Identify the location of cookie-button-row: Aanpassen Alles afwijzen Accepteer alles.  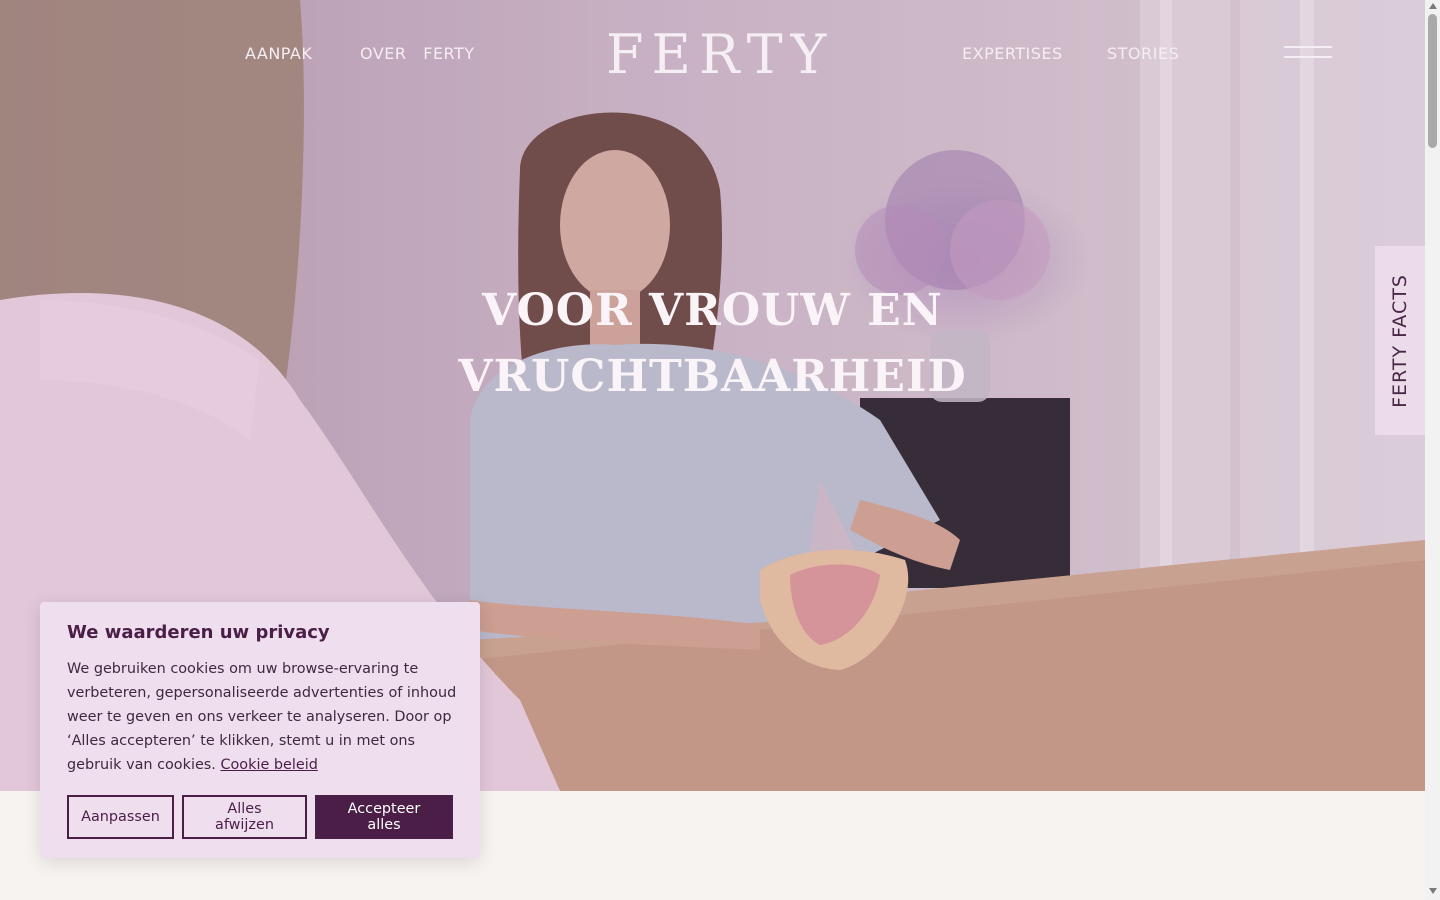
(260, 817).